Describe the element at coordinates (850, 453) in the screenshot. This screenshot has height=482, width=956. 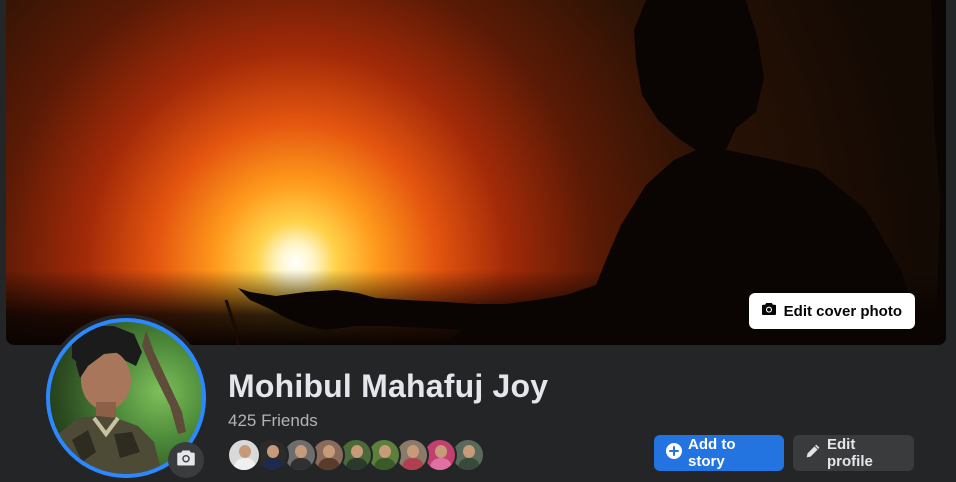
I see `edit-profile-label: Edit profile` at that location.